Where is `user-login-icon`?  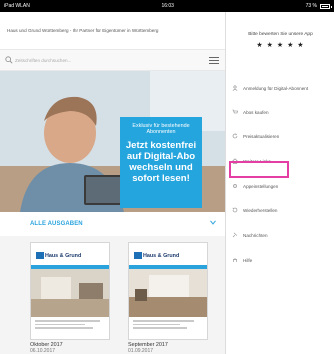
user-login-icon is located at coordinates (235, 88).